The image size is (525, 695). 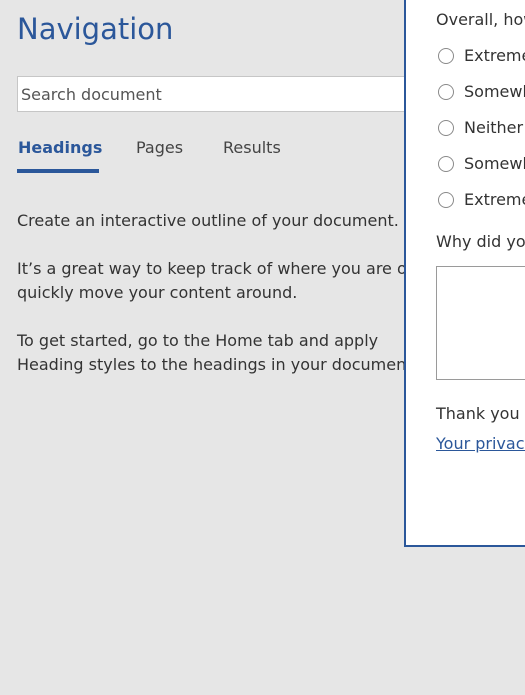 What do you see at coordinates (58, 171) in the screenshot?
I see `selected-tab-indicator` at bounding box center [58, 171].